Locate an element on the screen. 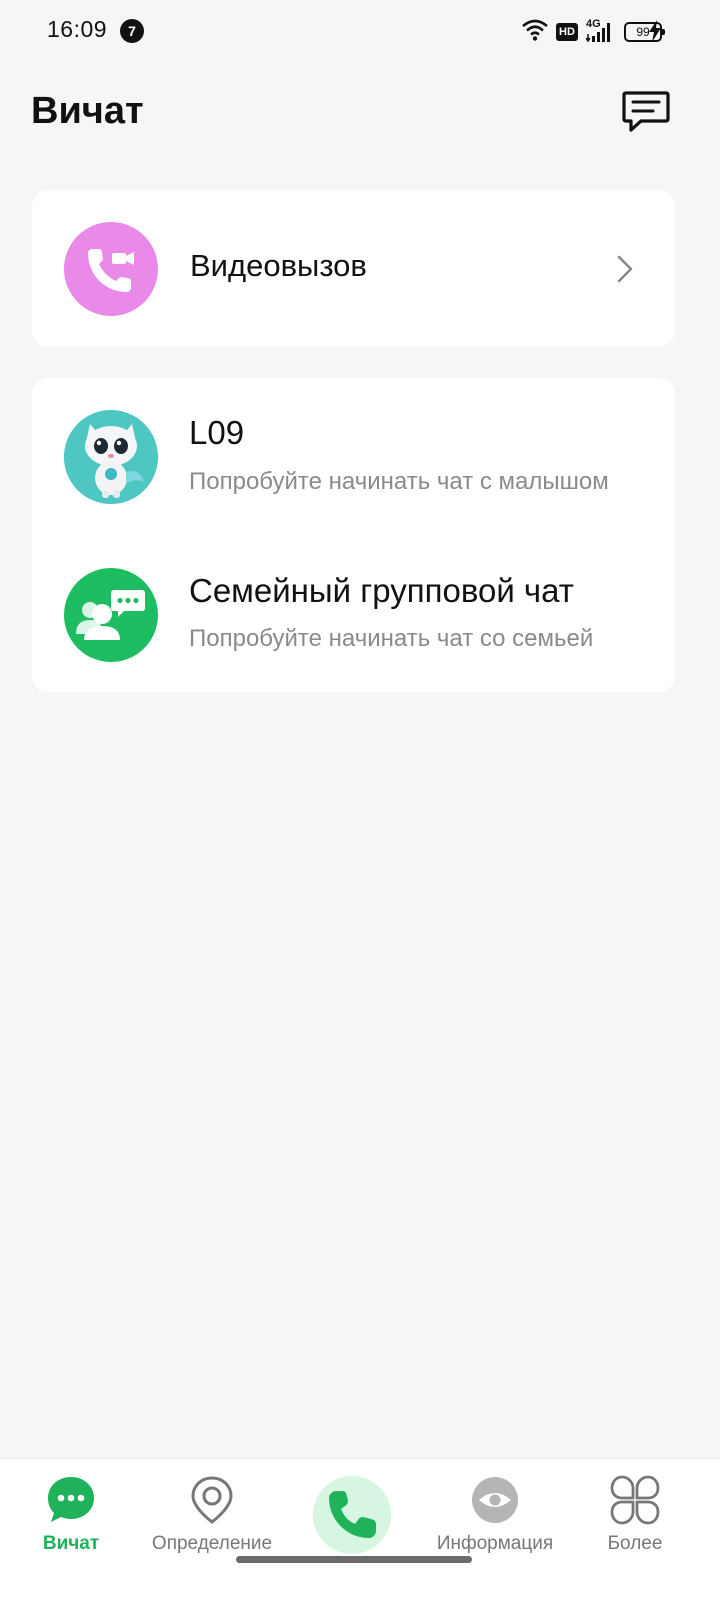 This screenshot has height=1601, width=720. chat-row-l09: L09 Попробуйте начинать чат с малышом is located at coordinates (353, 456).